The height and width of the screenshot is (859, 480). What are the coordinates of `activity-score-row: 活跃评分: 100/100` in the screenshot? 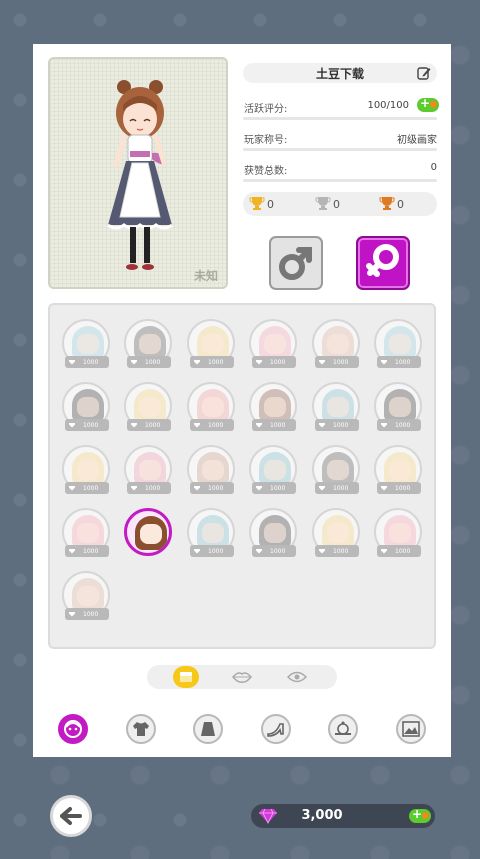 It's located at (341, 108).